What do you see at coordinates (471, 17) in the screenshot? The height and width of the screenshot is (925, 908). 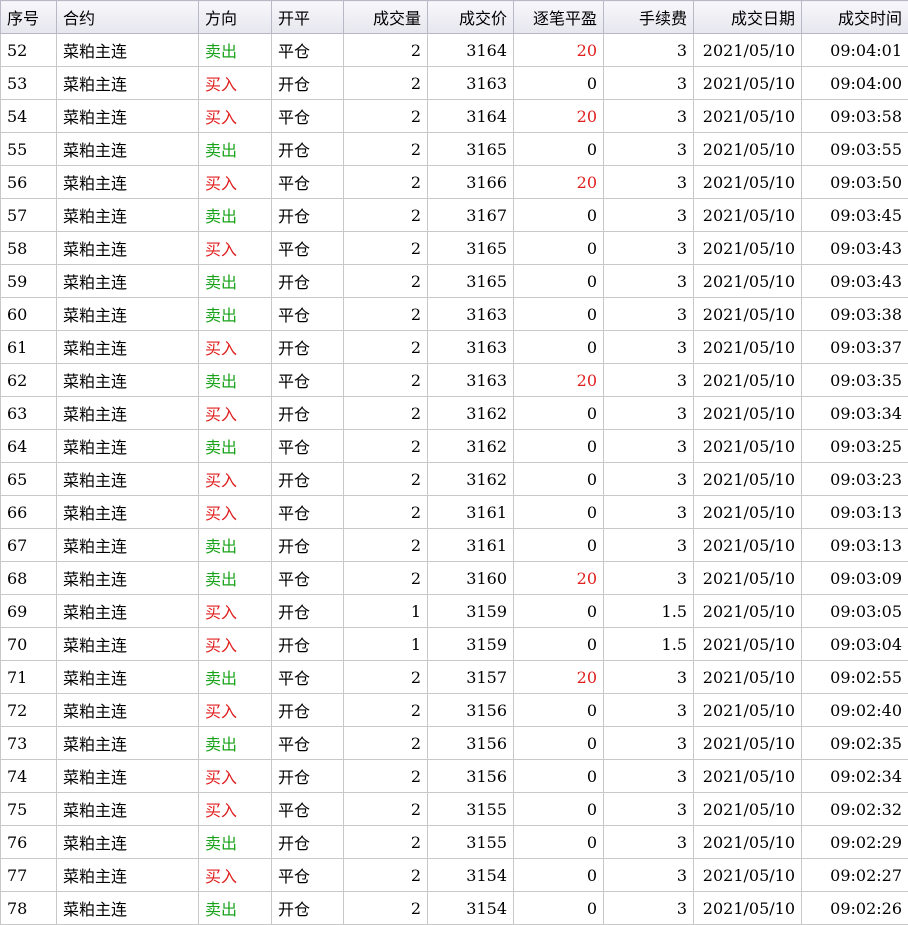 I see `column-header-price: 成交价` at bounding box center [471, 17].